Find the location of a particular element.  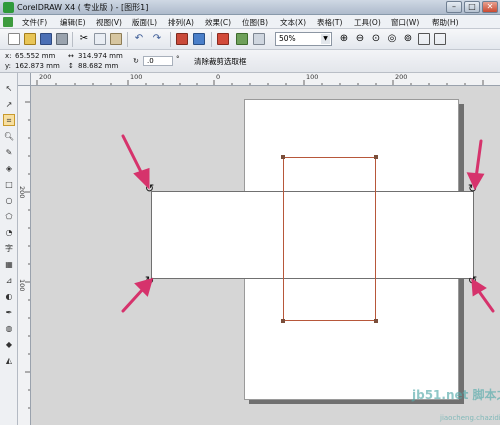

y-position-label: y: is located at coordinates (8, 66).